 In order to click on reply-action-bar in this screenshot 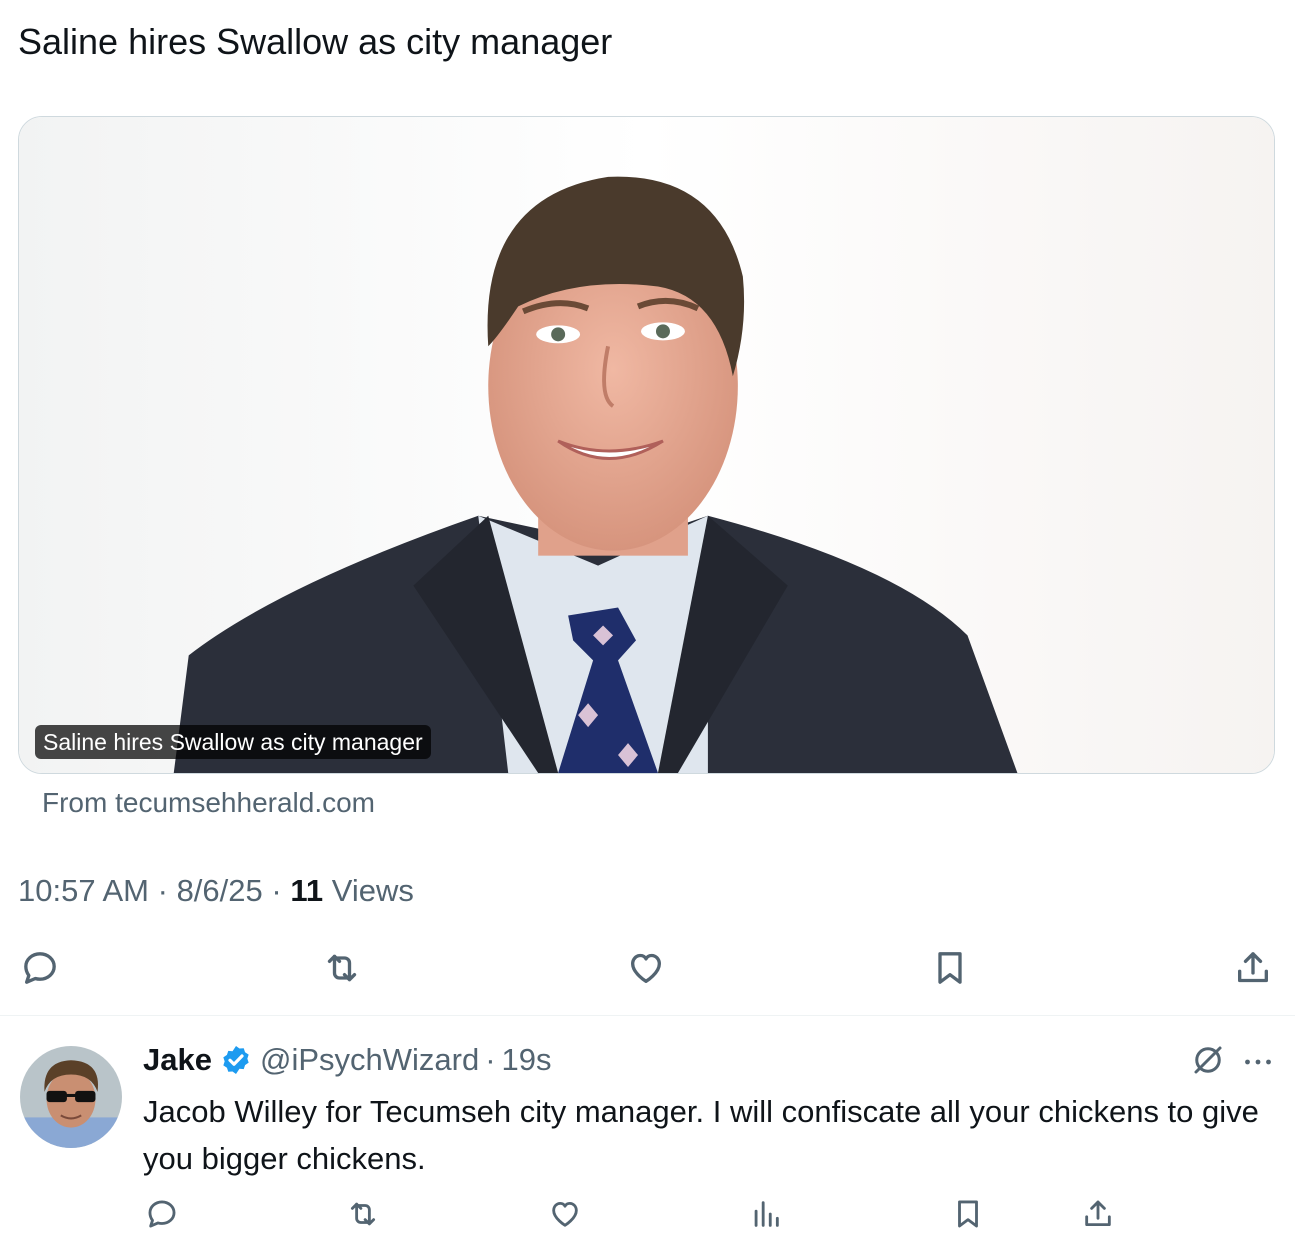, I will do `click(647, 1216)`.